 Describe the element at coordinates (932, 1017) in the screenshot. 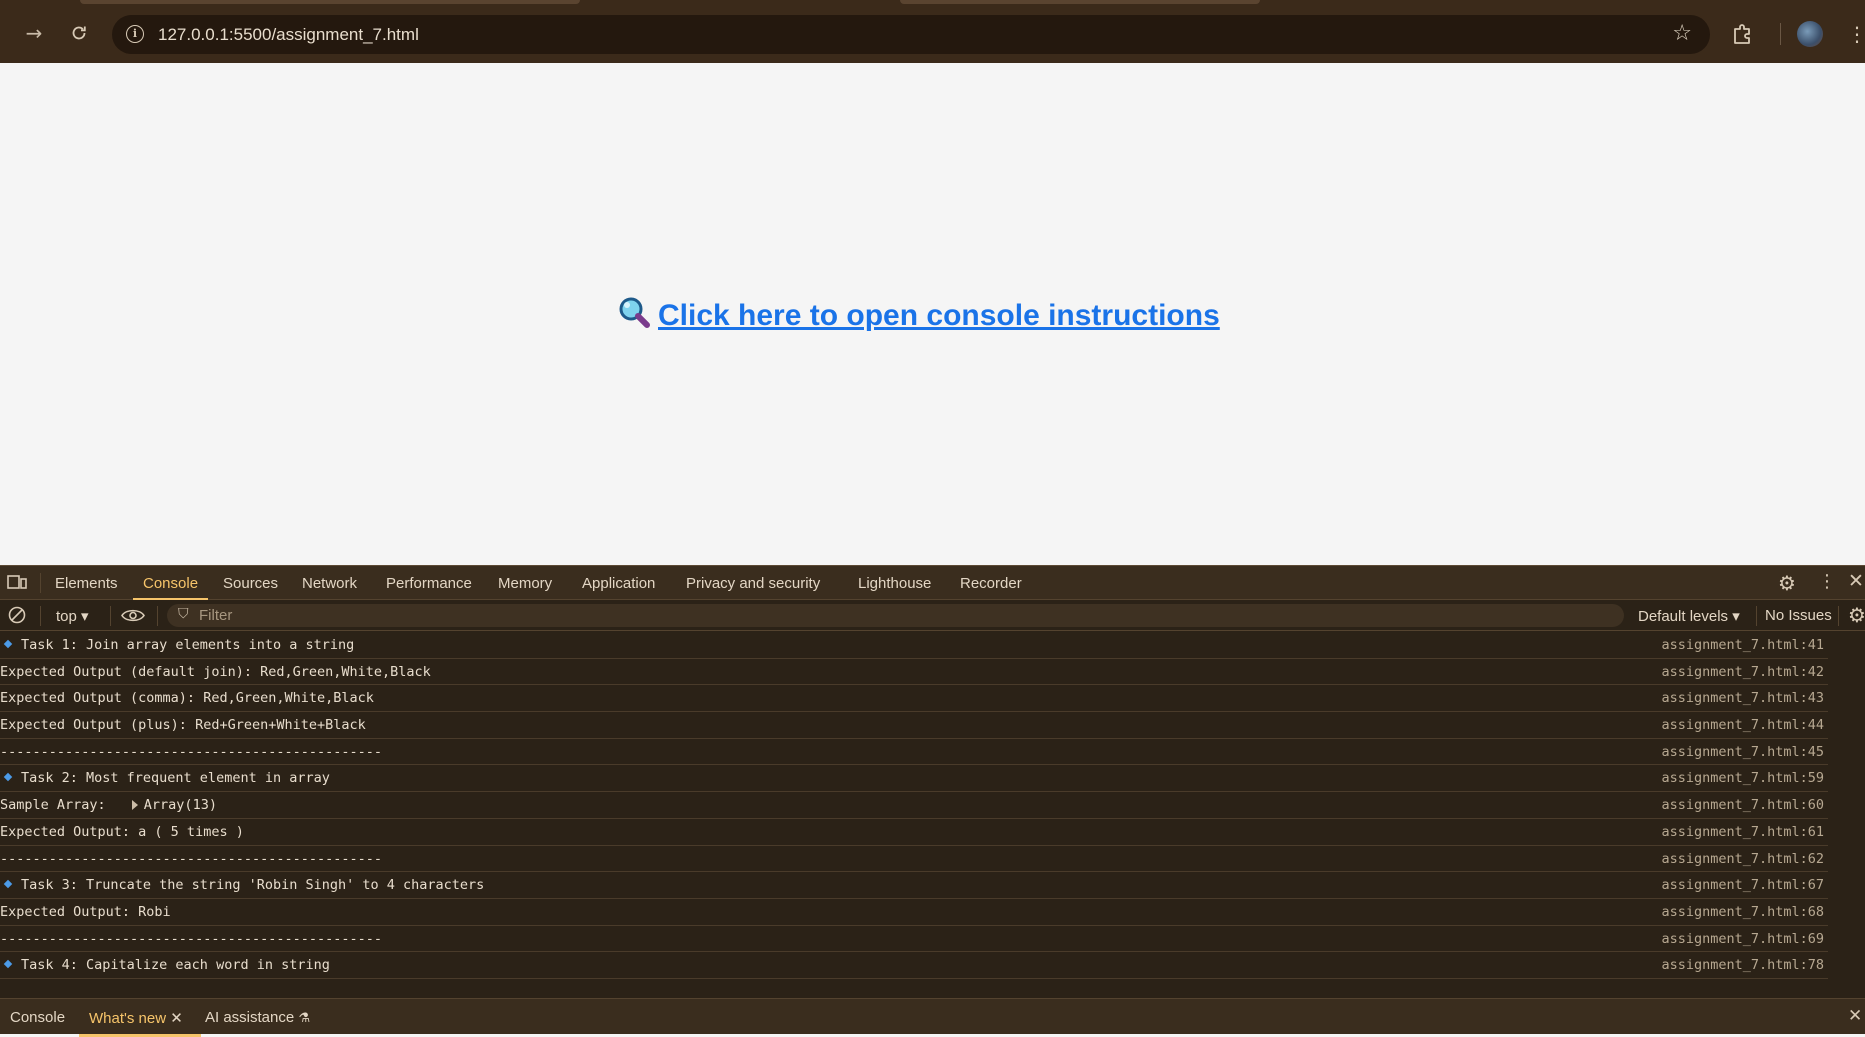

I see `devtools-drawer: Console What's new ✕ AI assistance ⚗ ✕` at that location.